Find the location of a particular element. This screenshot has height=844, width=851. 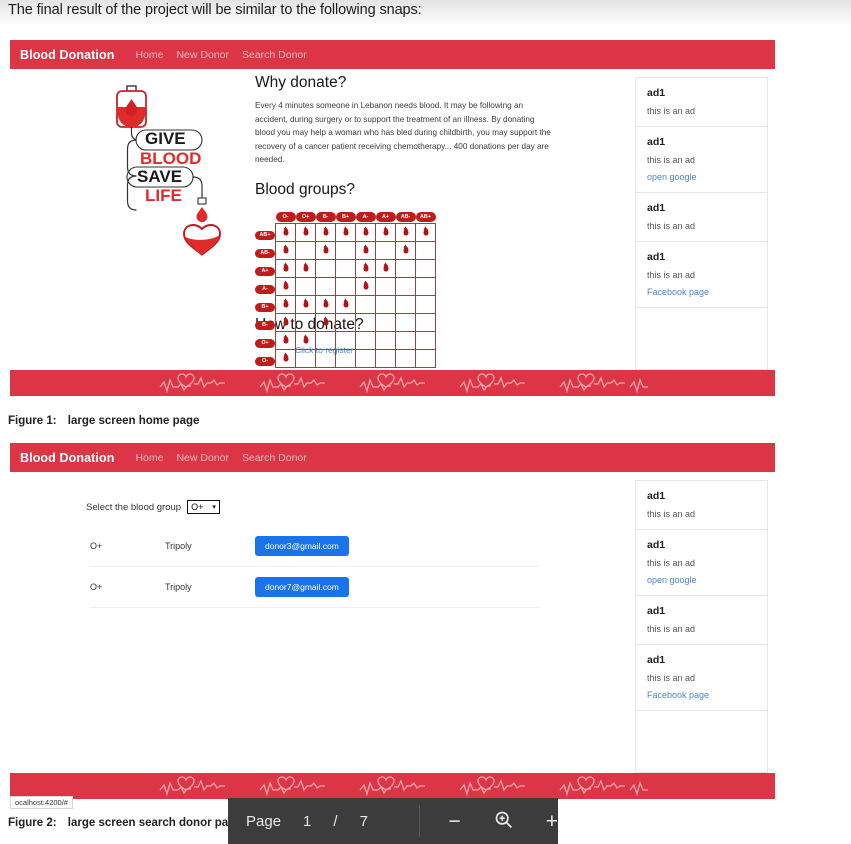

ad-card: ad1 this is an ad open google is located at coordinates (701, 160).